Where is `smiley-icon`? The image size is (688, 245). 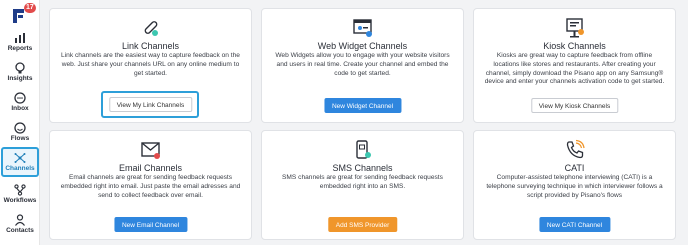 smiley-icon is located at coordinates (20, 128).